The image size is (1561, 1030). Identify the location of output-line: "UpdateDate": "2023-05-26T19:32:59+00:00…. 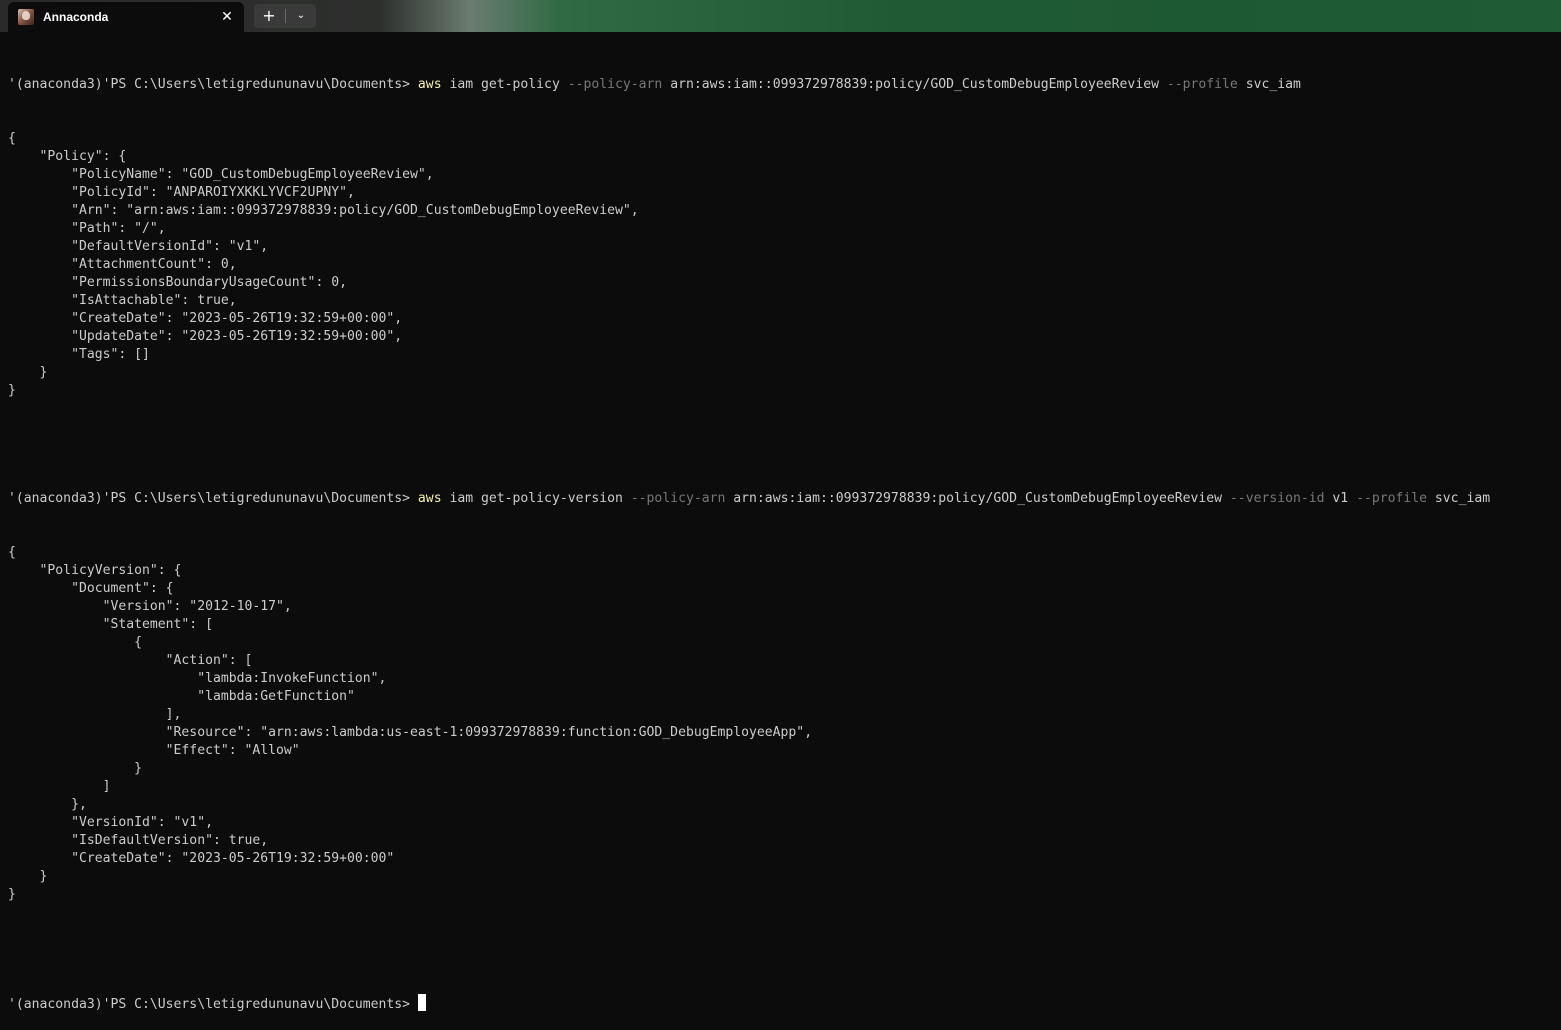
(205, 336).